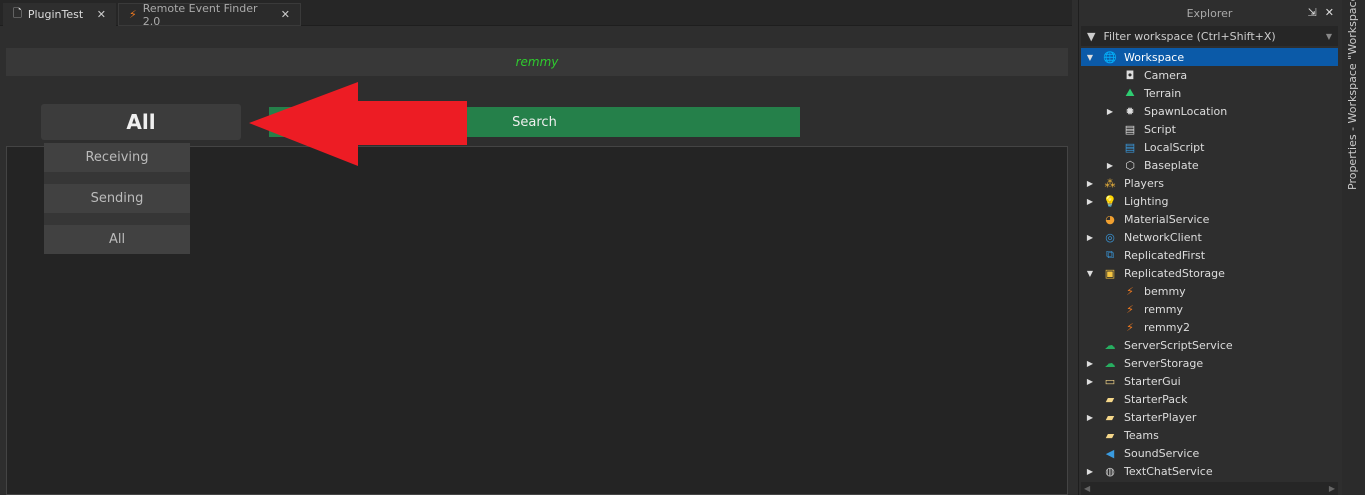 This screenshot has width=1365, height=495. Describe the element at coordinates (117, 239) in the screenshot. I see `option-all: All` at that location.